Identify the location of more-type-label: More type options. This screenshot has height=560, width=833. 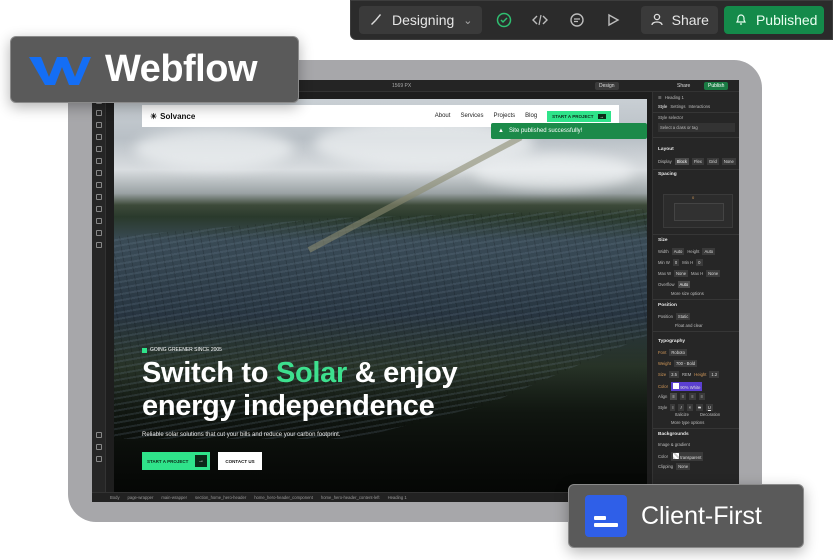
(688, 422).